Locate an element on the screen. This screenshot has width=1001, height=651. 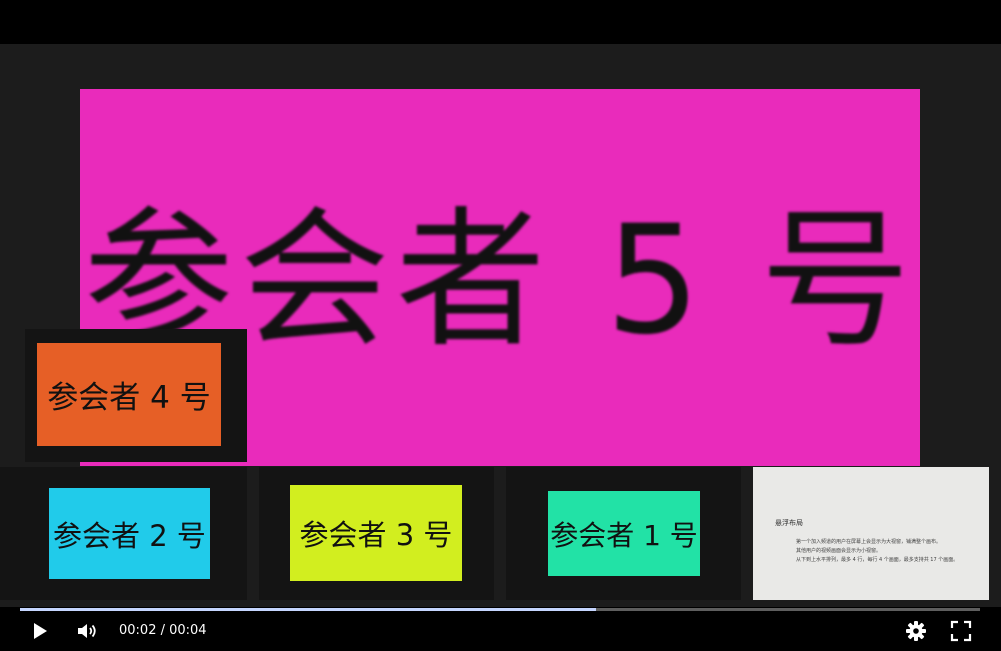
participant-tile-3: 参会者 3 号 is located at coordinates (376, 533).